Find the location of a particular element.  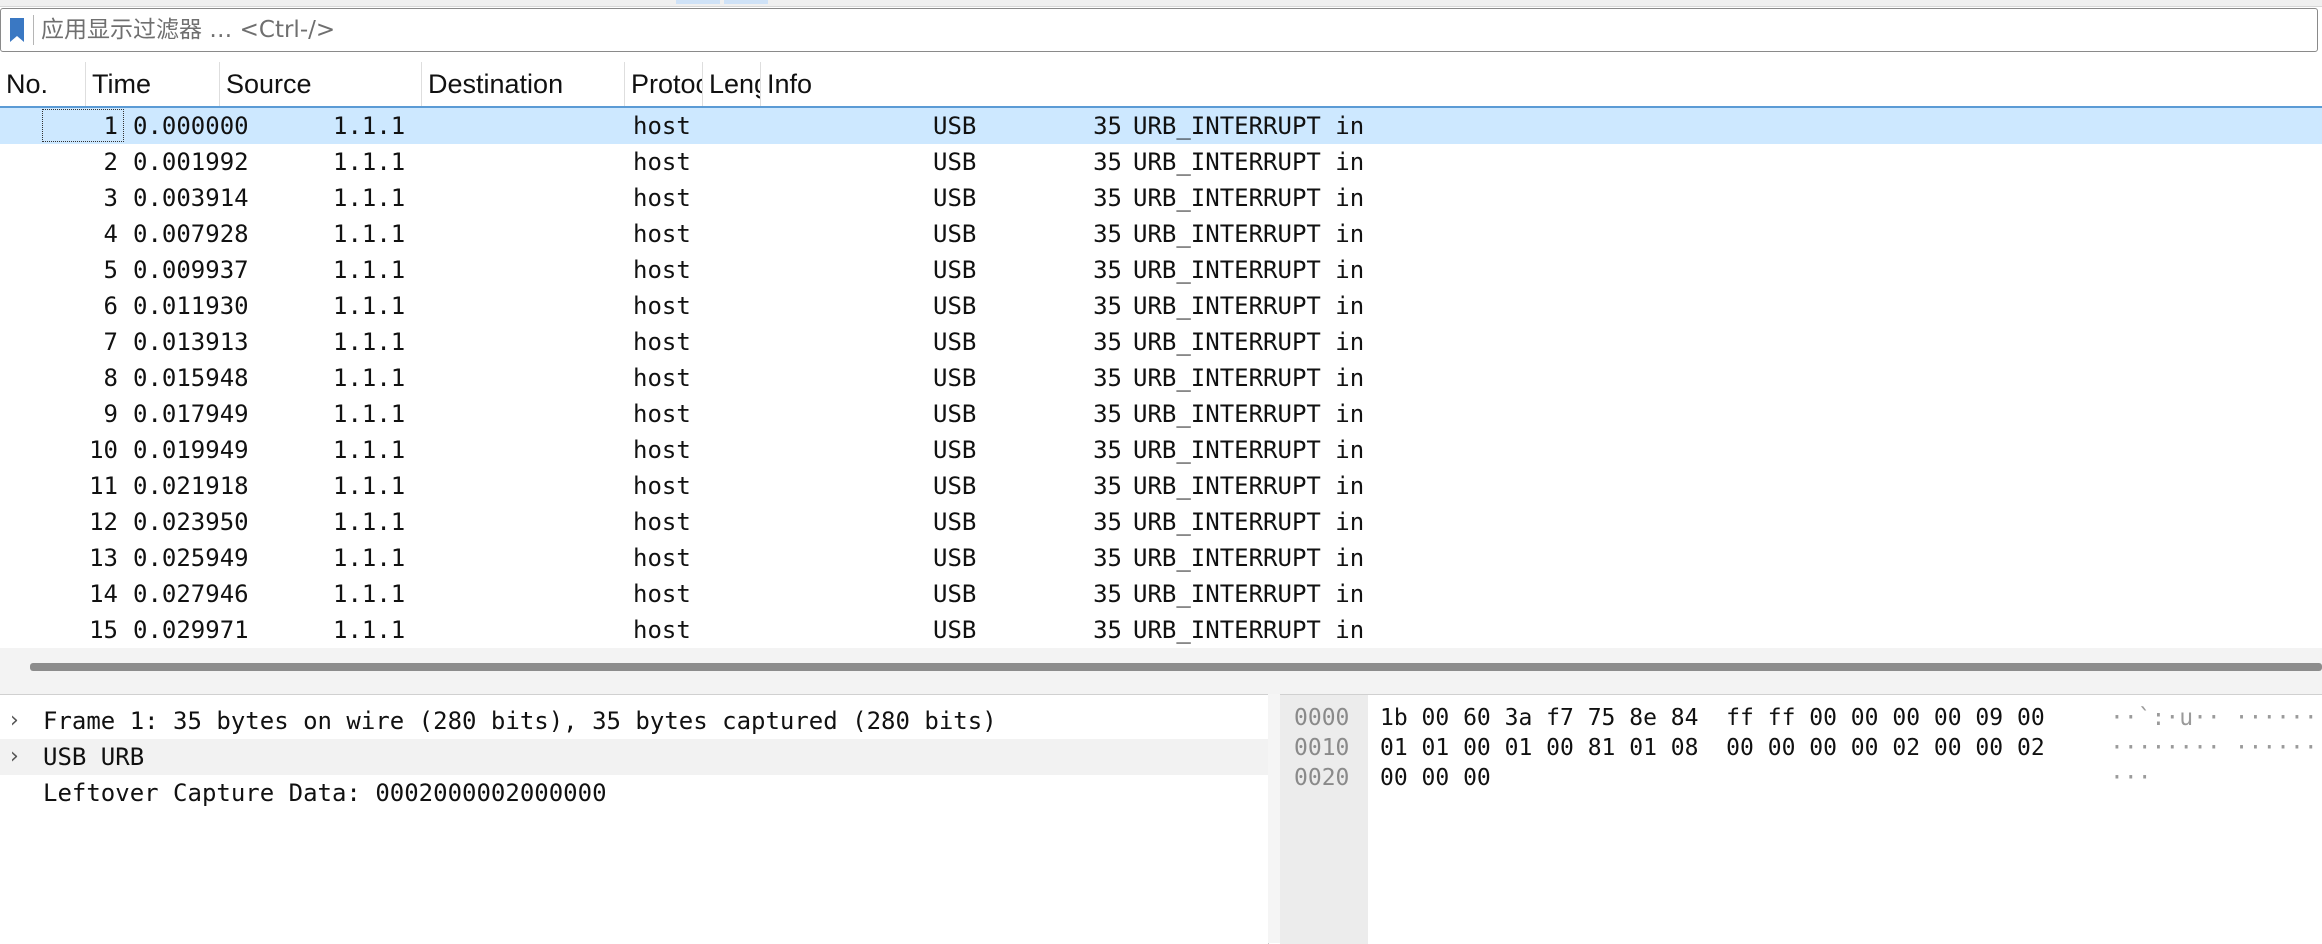

packet-time: 0.027946 is located at coordinates (191, 594).